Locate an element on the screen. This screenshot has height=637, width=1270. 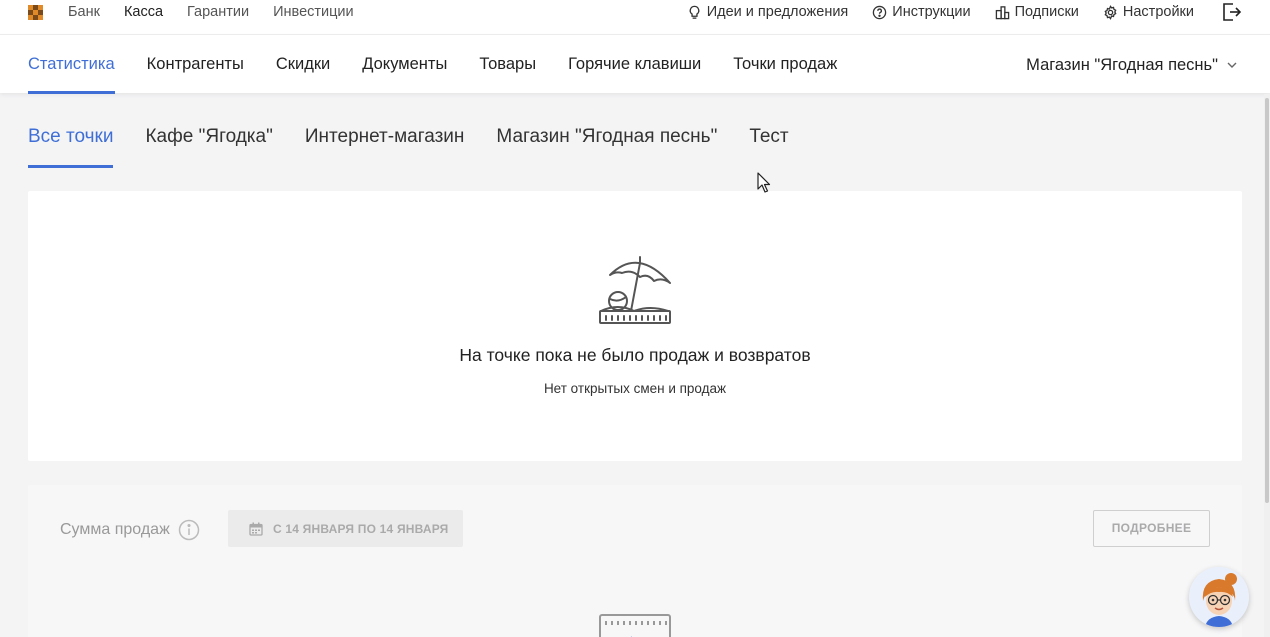
logo-icon is located at coordinates (35, 12).